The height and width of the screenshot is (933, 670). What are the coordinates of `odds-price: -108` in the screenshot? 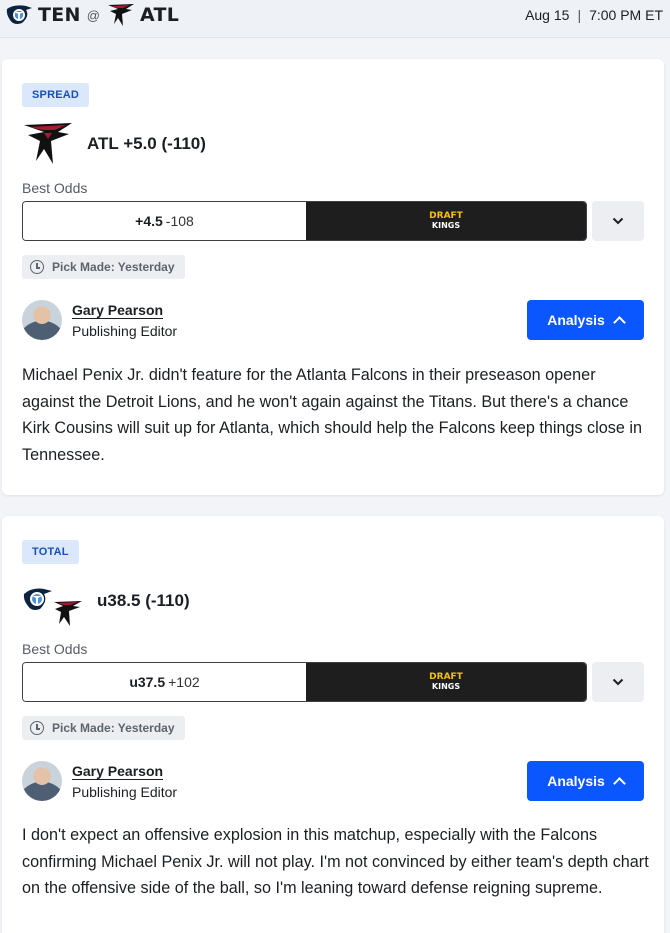 It's located at (179, 221).